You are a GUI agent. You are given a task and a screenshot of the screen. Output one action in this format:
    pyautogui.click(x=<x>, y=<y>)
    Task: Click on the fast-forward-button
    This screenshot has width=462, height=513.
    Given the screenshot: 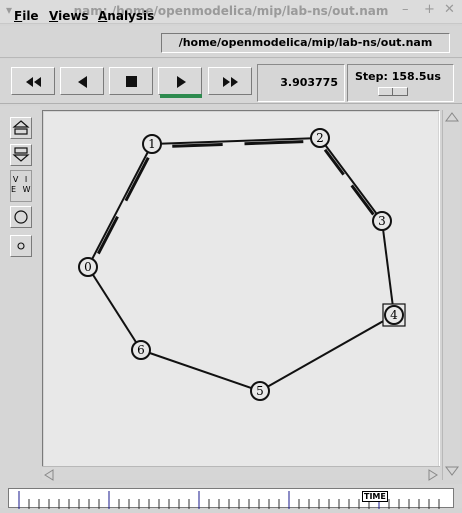 What is the action you would take?
    pyautogui.click(x=230, y=81)
    